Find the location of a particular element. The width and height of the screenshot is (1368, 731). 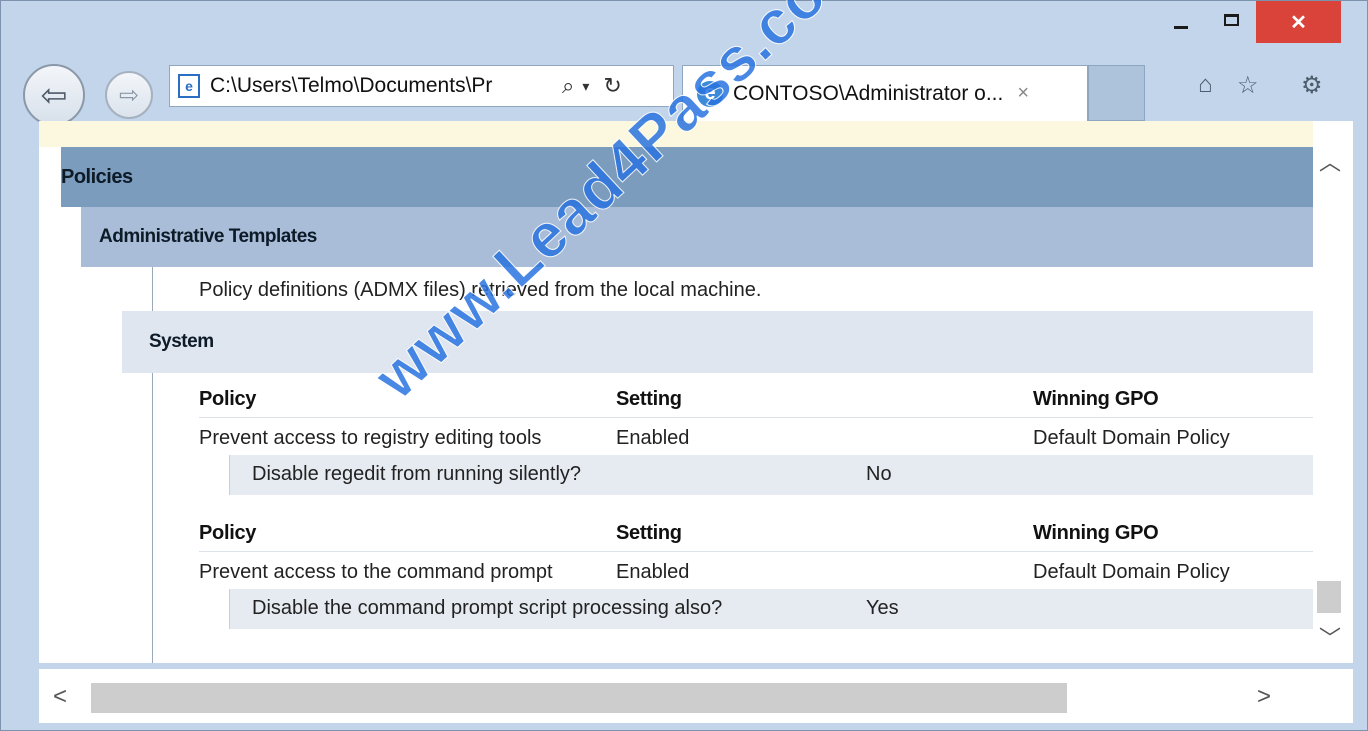

address-input: C:\Users\Telmo\Documents\Pr is located at coordinates (380, 86).